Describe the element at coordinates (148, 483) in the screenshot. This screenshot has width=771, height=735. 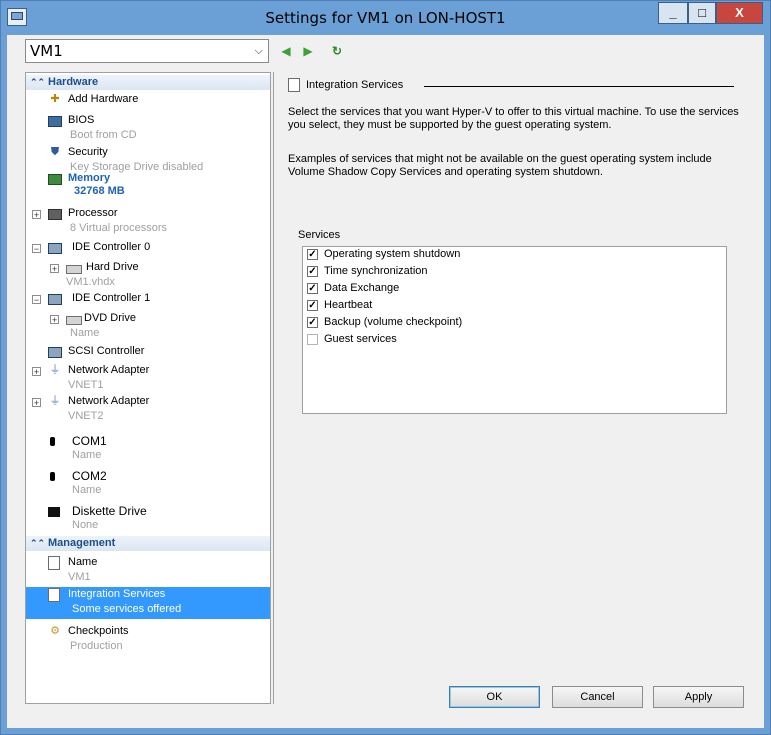
I see `tree-item-com2: COM2 Name` at that location.